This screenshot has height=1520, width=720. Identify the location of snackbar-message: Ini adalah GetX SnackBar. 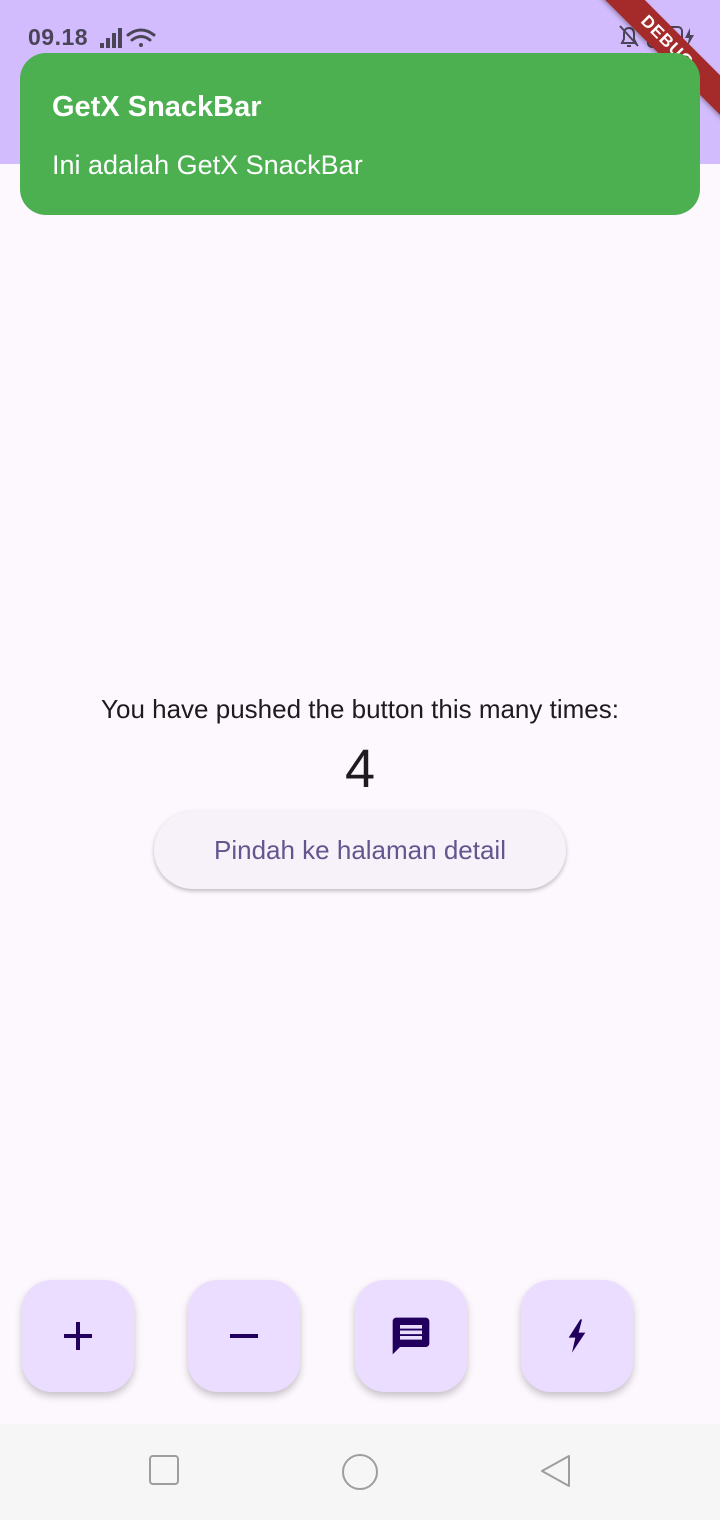
(207, 165).